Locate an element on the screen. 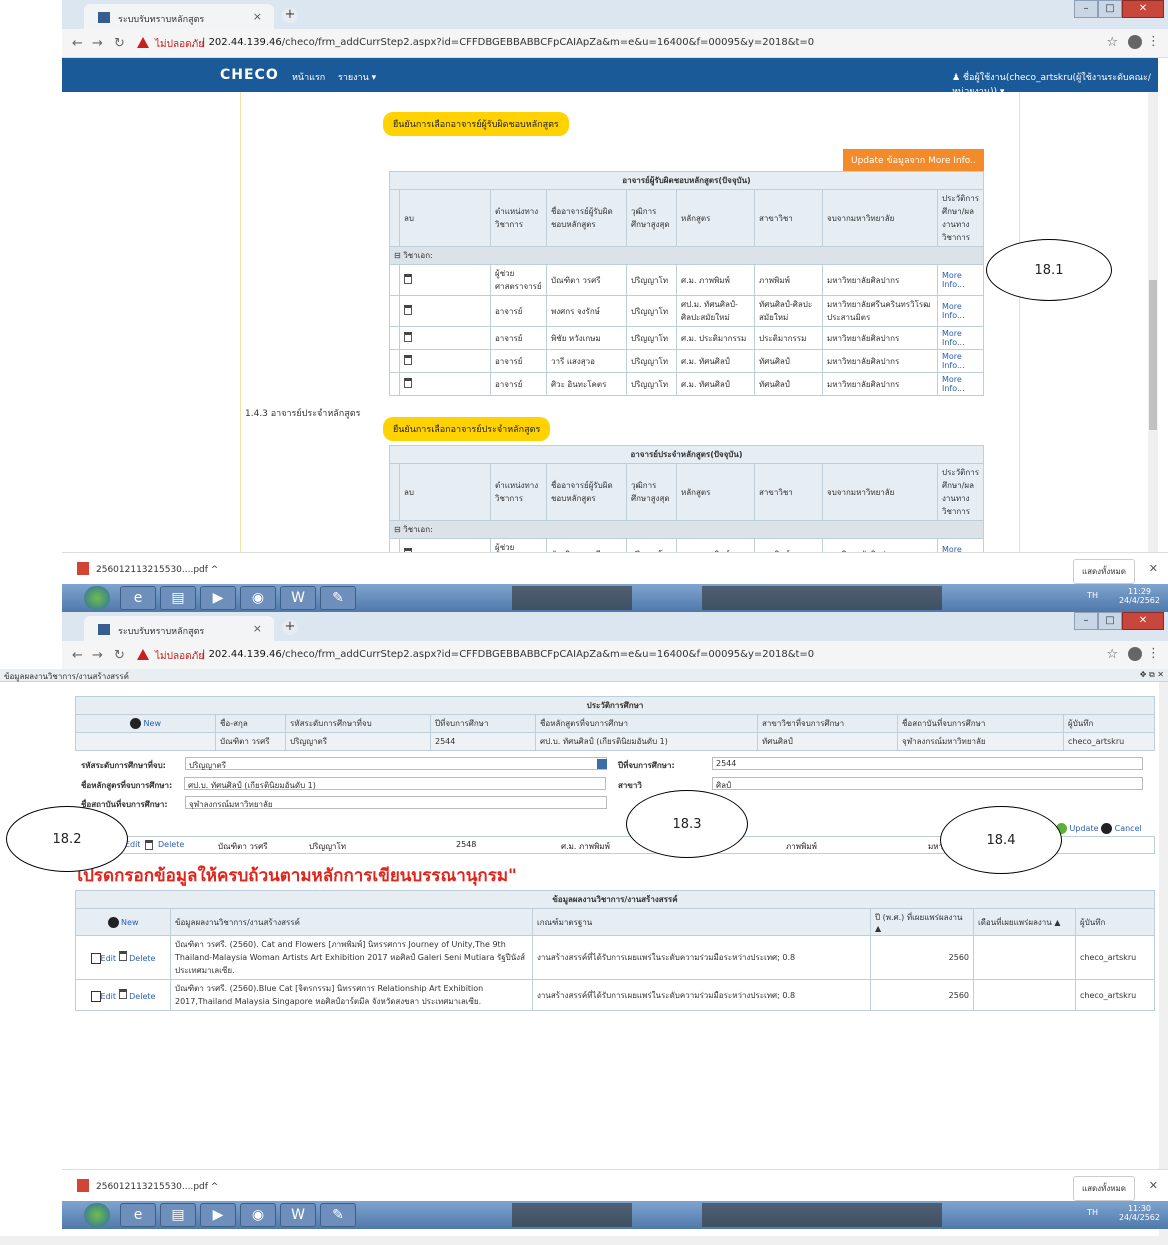 This screenshot has height=1245, width=1168. sort-year-header: ปี (พ.ศ.) ที่เผยแพร่ผลงาน ▲ is located at coordinates (922, 922).